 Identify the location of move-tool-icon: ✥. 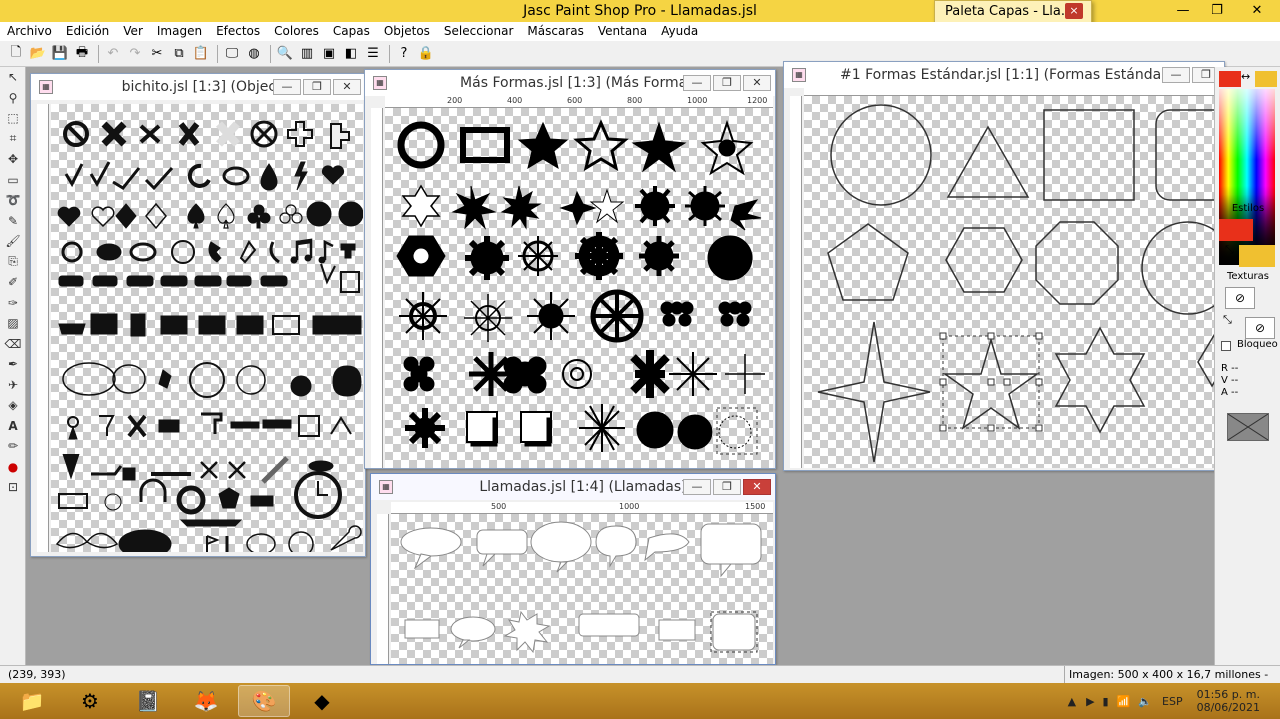
(13, 159).